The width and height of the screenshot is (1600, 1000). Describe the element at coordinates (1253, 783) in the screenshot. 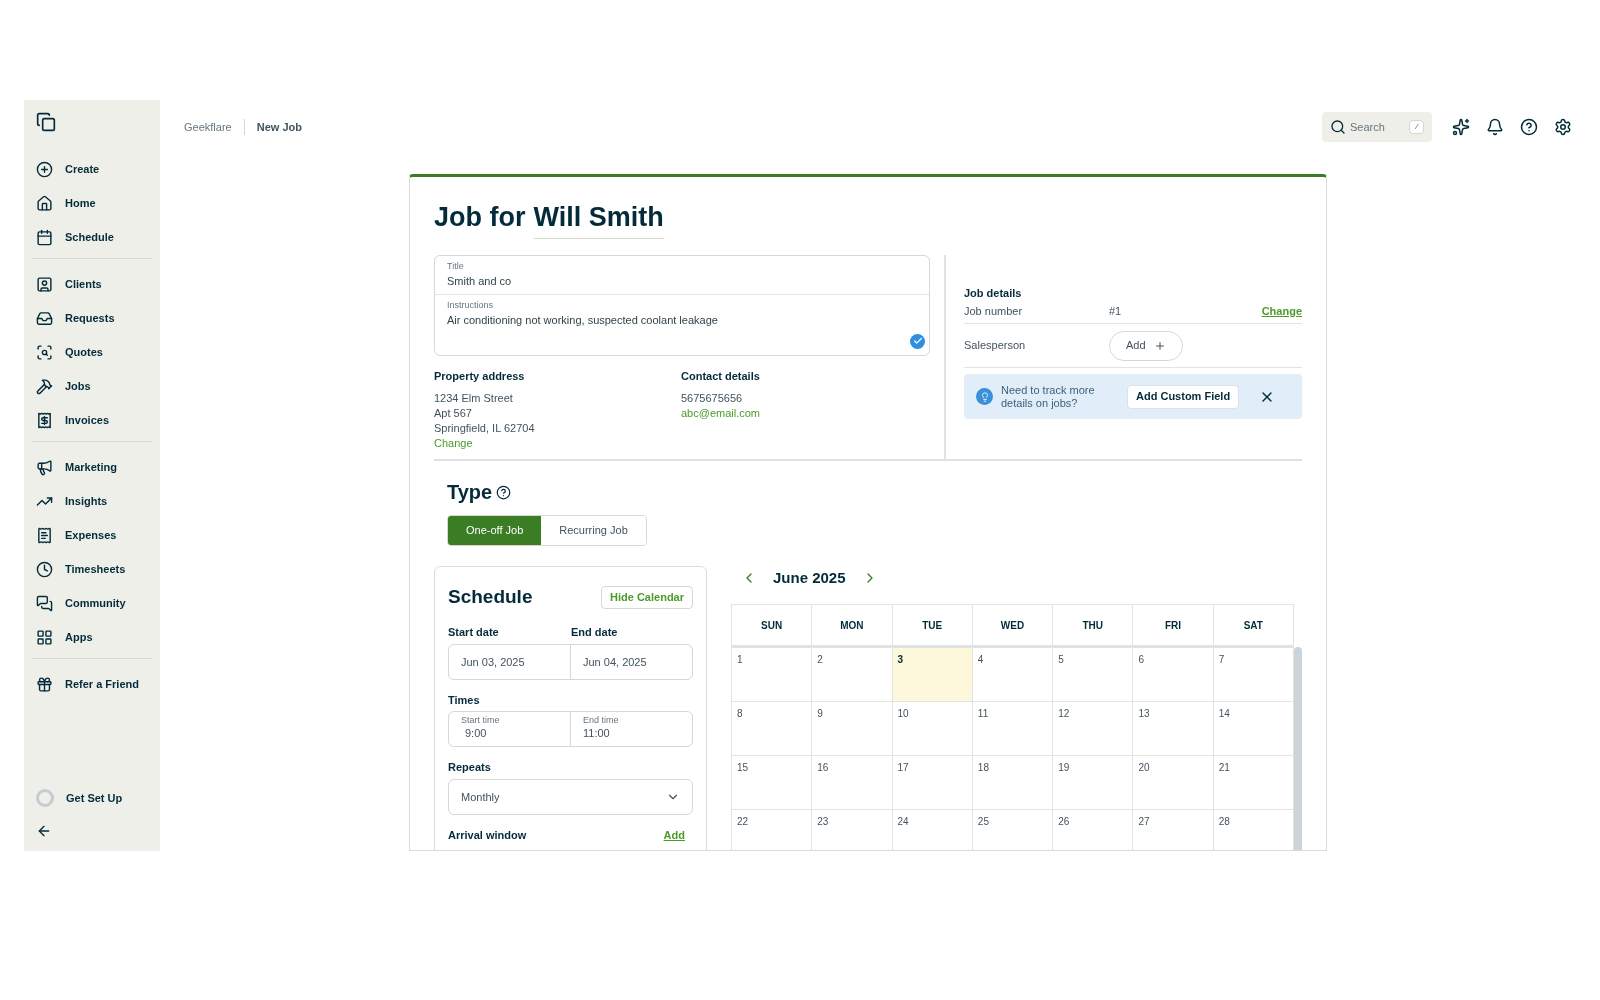

I see `calendar-day: 21` at that location.